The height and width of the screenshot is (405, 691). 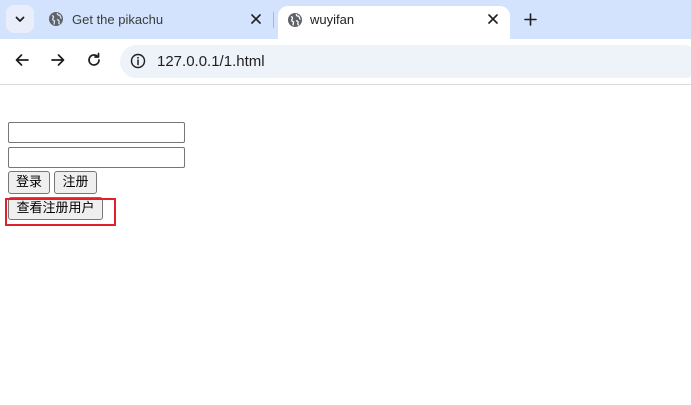 What do you see at coordinates (138, 61) in the screenshot?
I see `info-icon` at bounding box center [138, 61].